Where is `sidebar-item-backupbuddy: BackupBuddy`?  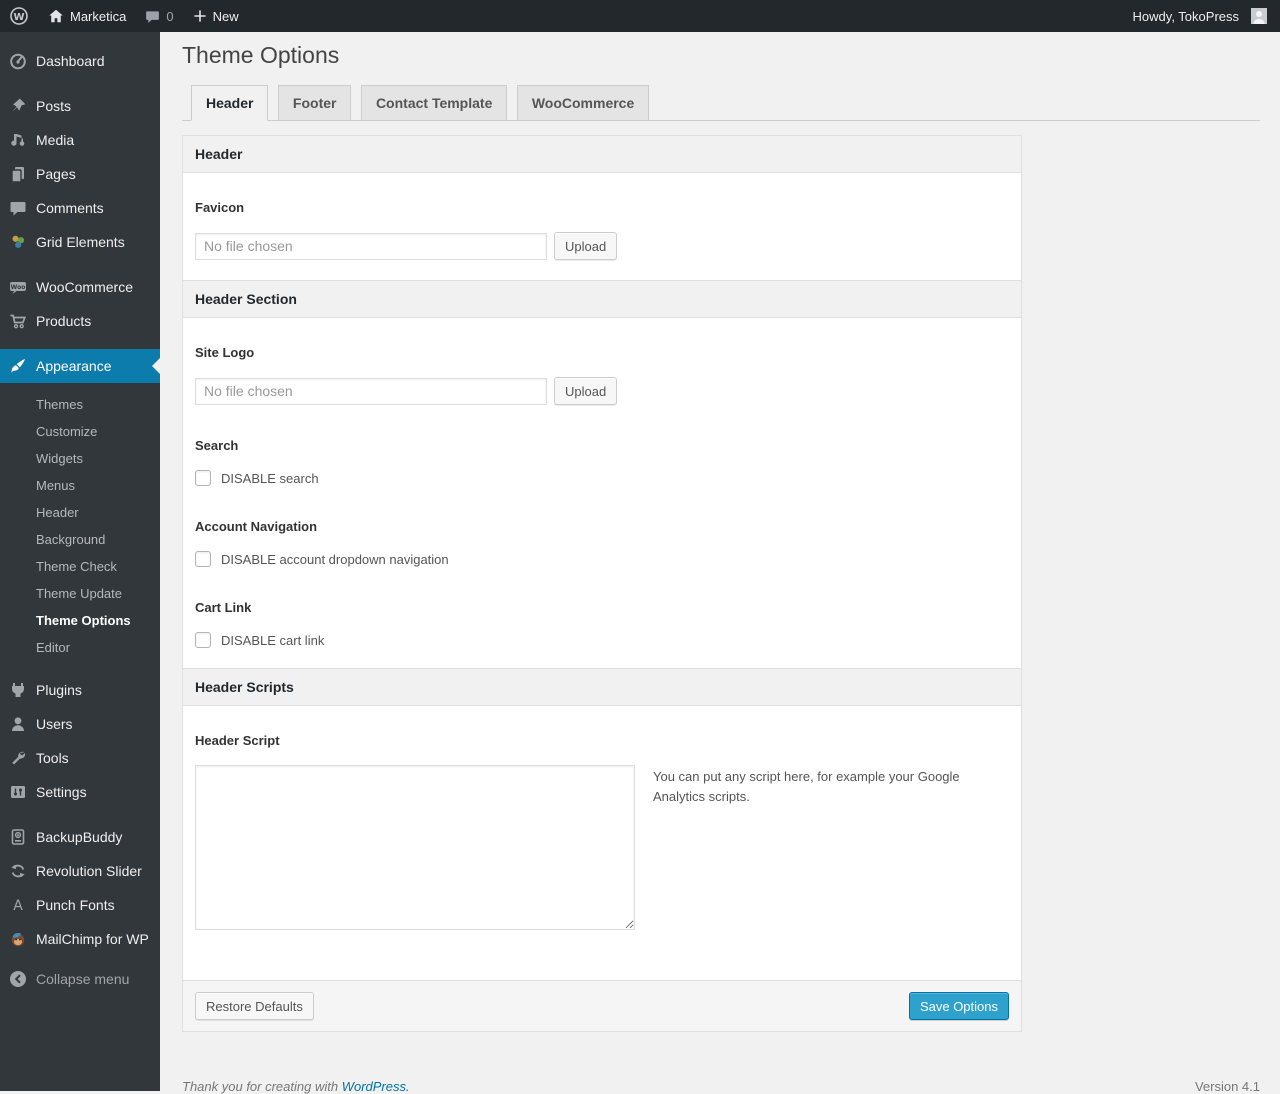
sidebar-item-backupbuddy: BackupBuddy is located at coordinates (80, 837).